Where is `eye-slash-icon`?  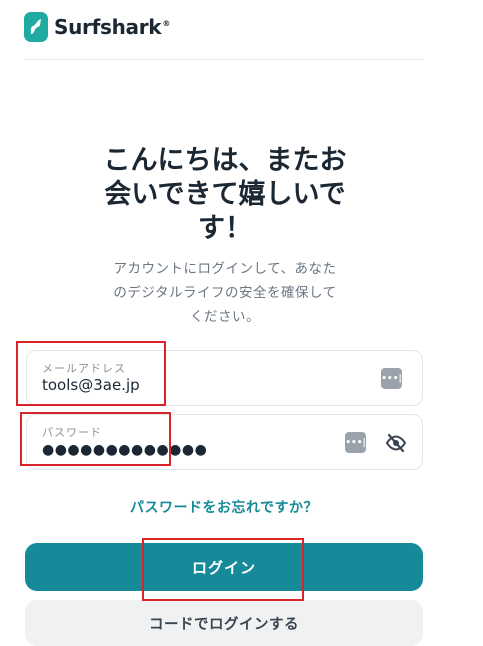
eye-slash-icon is located at coordinates (396, 443).